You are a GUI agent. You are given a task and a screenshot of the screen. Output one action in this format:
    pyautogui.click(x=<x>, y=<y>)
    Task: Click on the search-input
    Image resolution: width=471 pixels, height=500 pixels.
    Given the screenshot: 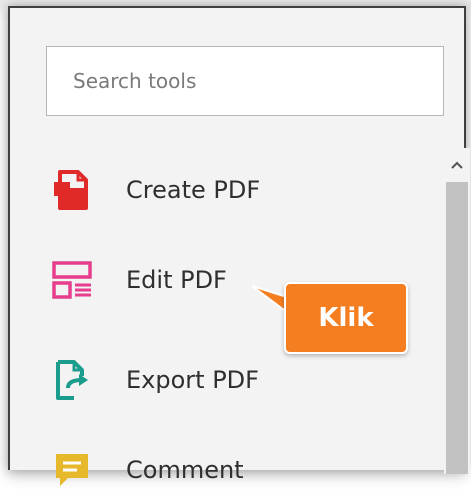 What is the action you would take?
    pyautogui.click(x=245, y=81)
    